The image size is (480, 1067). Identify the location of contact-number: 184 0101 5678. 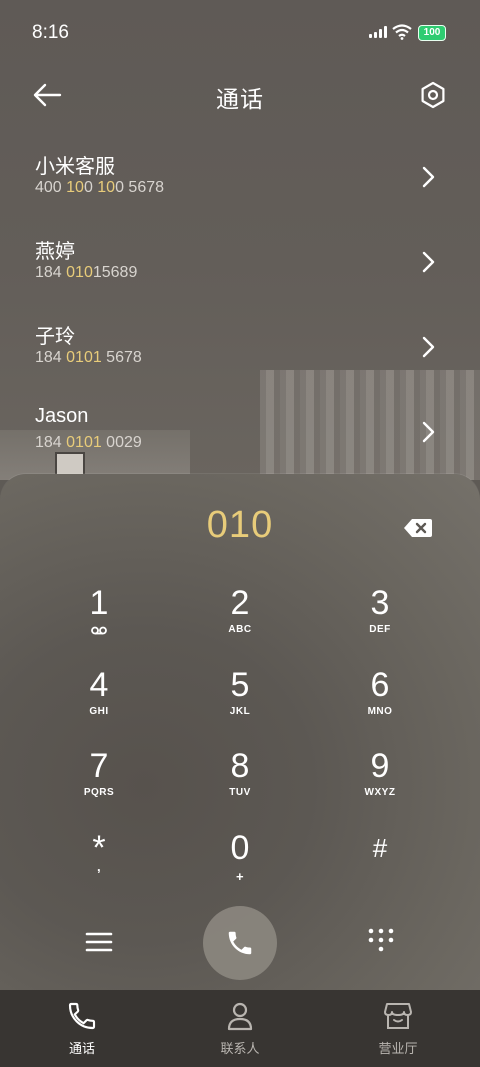
(88, 357).